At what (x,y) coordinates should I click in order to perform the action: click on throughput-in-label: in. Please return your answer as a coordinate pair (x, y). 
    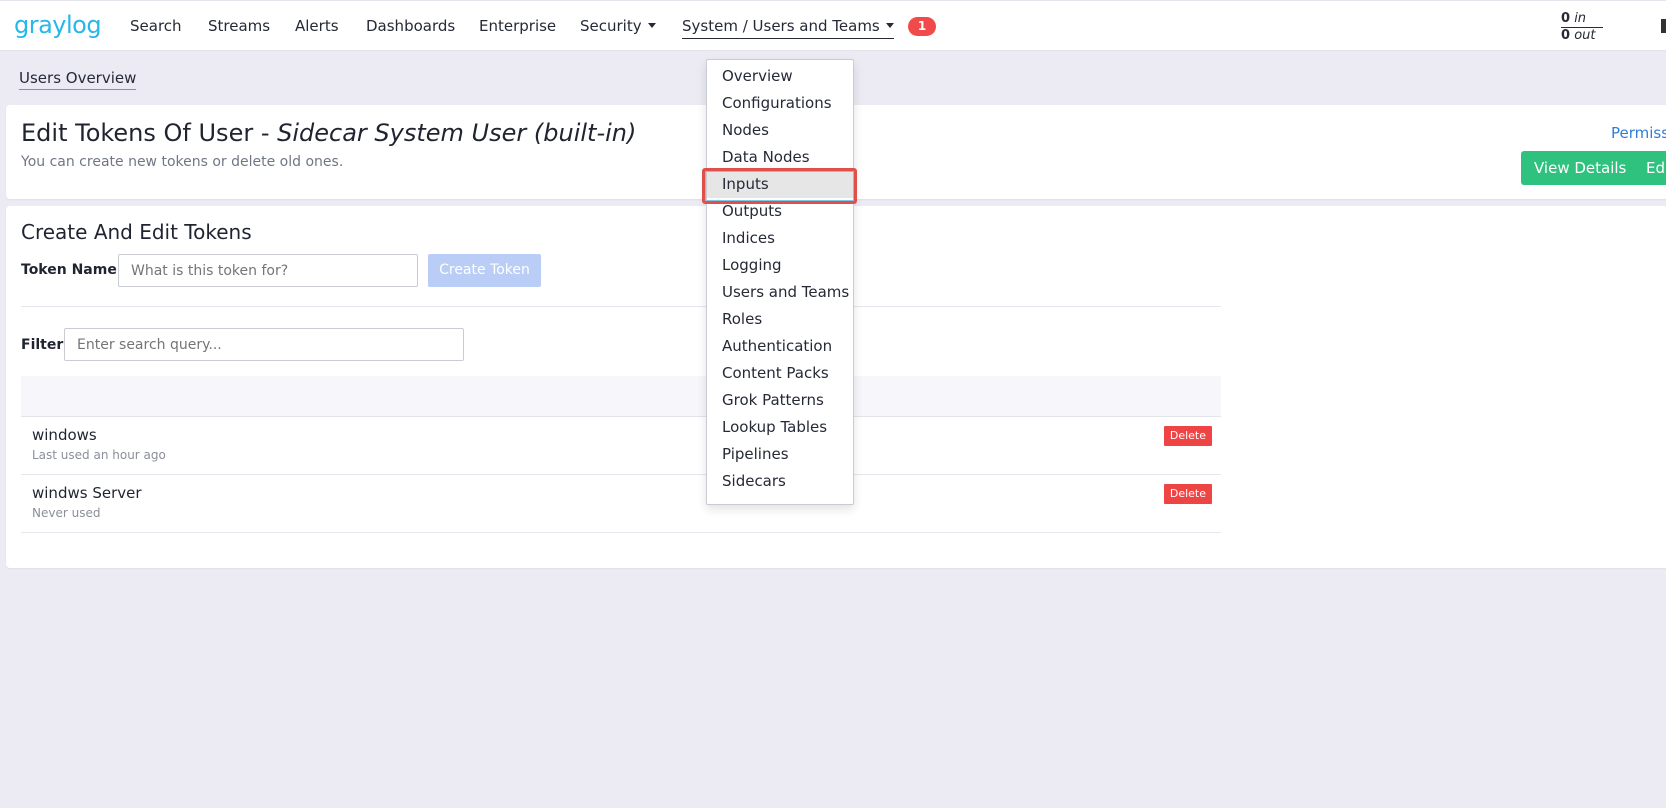
    Looking at the image, I should click on (1580, 18).